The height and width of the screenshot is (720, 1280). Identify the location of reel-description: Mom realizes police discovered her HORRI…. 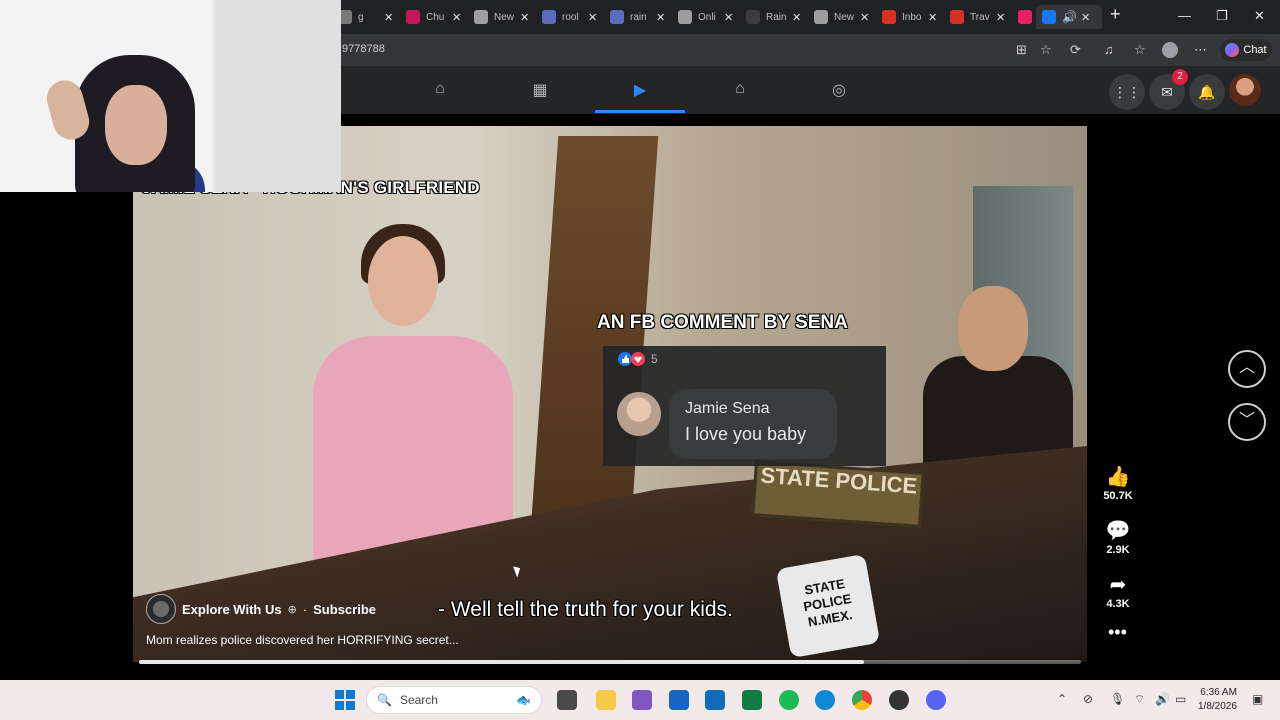
(302, 640).